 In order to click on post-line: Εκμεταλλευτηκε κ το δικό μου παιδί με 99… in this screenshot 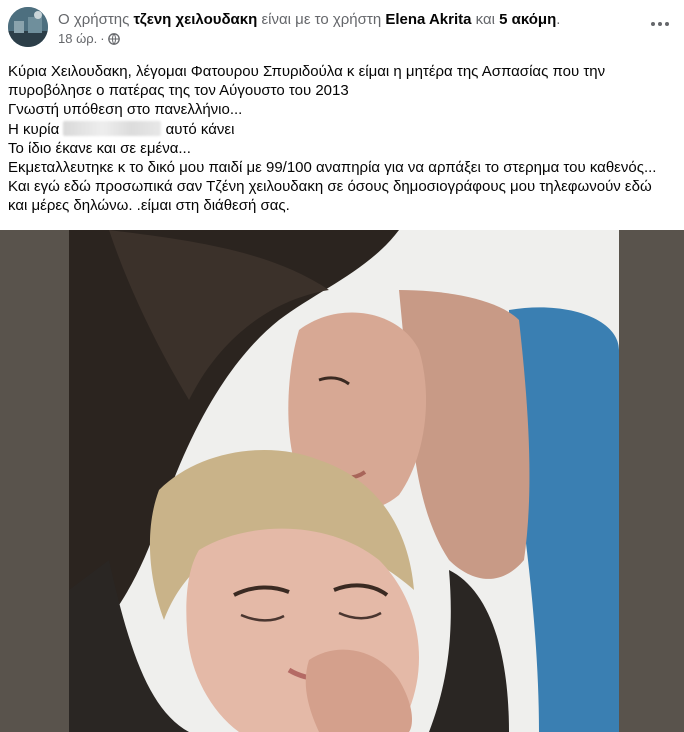, I will do `click(332, 168)`.